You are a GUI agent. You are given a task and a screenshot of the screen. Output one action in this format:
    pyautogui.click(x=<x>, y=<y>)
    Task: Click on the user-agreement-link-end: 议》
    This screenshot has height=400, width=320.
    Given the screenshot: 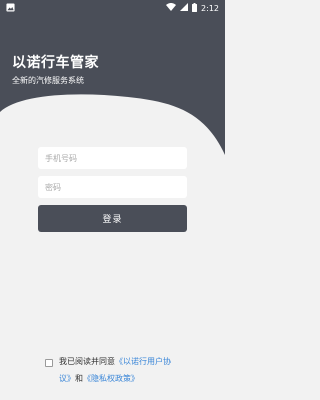 What is the action you would take?
    pyautogui.click(x=67, y=378)
    